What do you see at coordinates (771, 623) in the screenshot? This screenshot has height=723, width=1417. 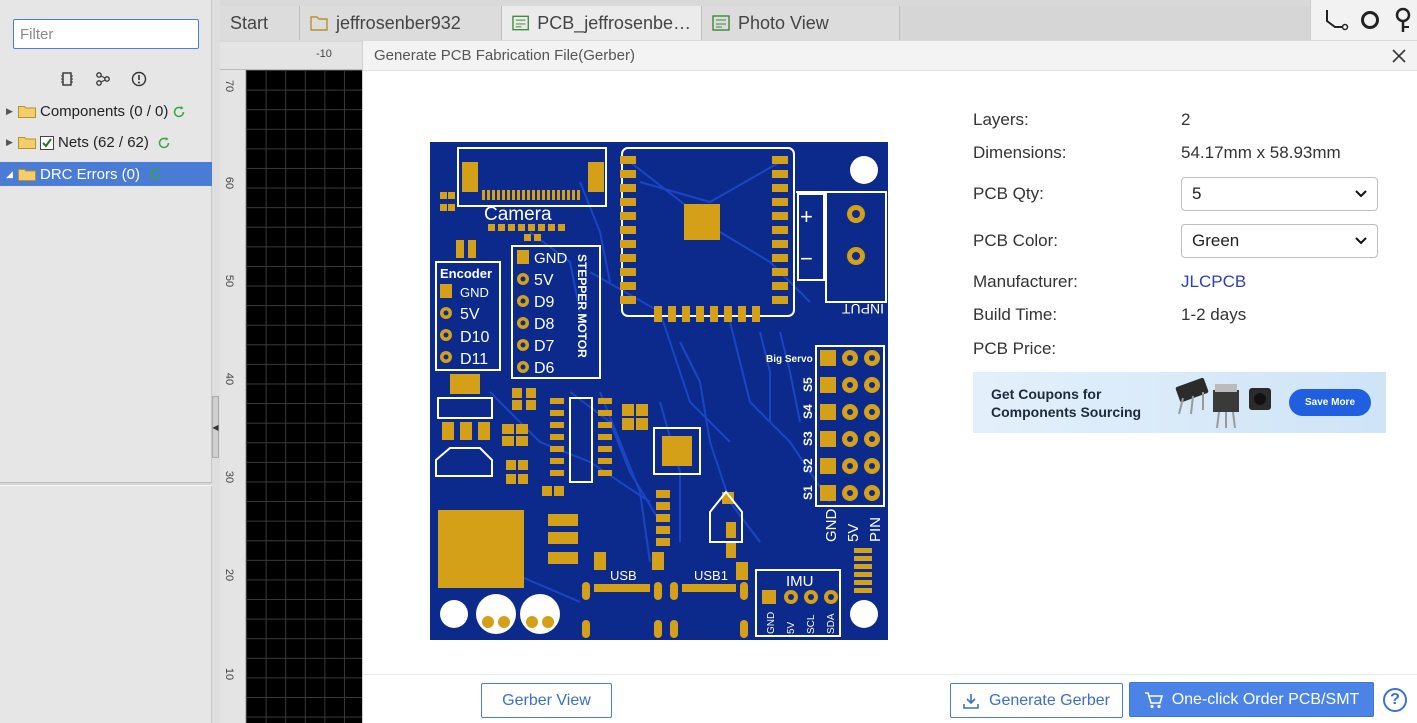 I see `silk-imu-pin: GND` at bounding box center [771, 623].